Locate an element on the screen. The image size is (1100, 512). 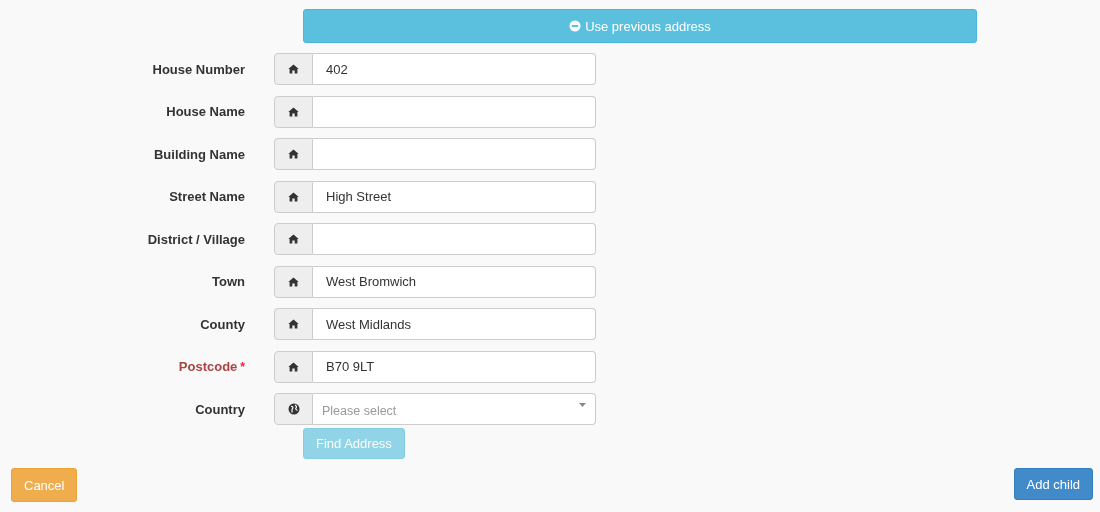
caret-icon is located at coordinates (582, 405).